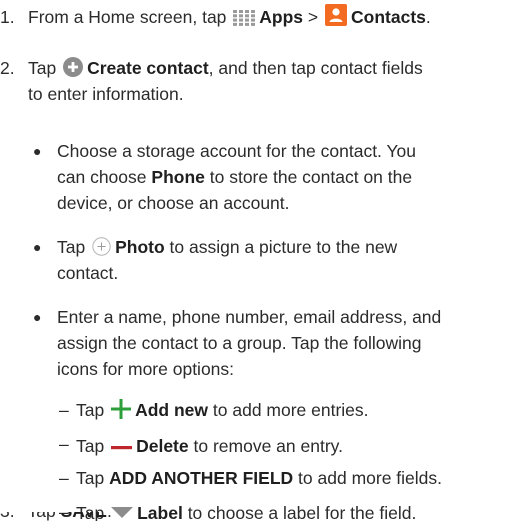 This screenshot has height=521, width=517. Describe the element at coordinates (162, 446) in the screenshot. I see `delete-label: Delete` at that location.